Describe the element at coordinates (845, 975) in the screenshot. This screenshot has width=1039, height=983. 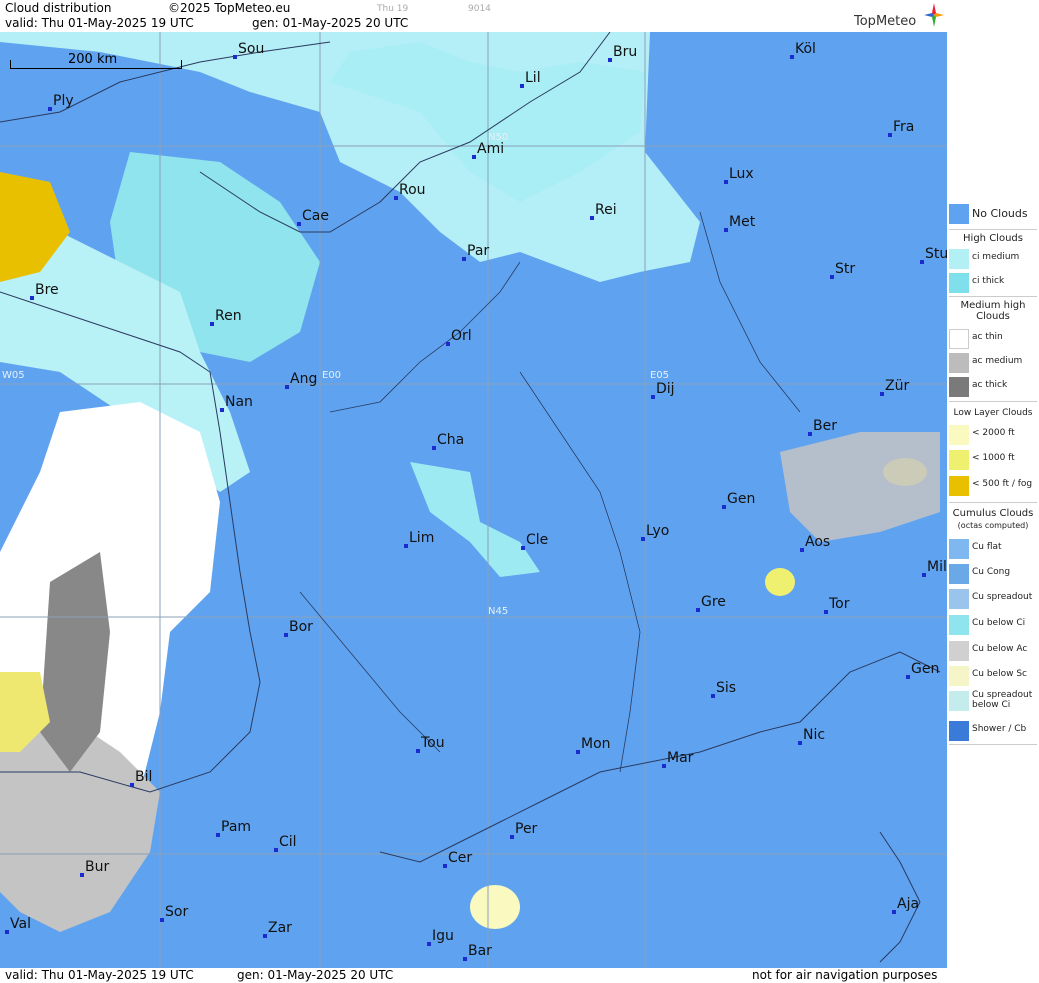
I see `footer-disclaimer: not for air navigation purposes` at that location.